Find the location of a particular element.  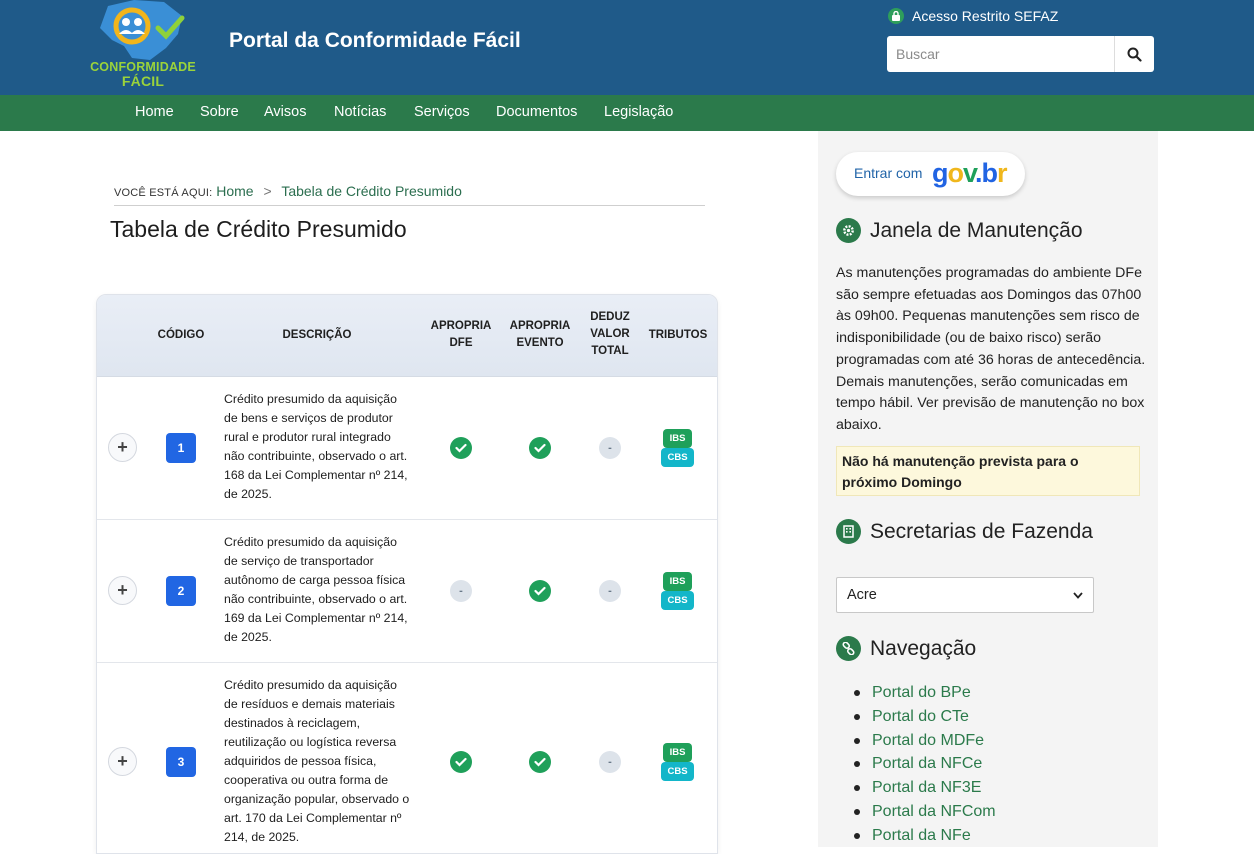

nav-documentos: Documentos is located at coordinates (536, 112).